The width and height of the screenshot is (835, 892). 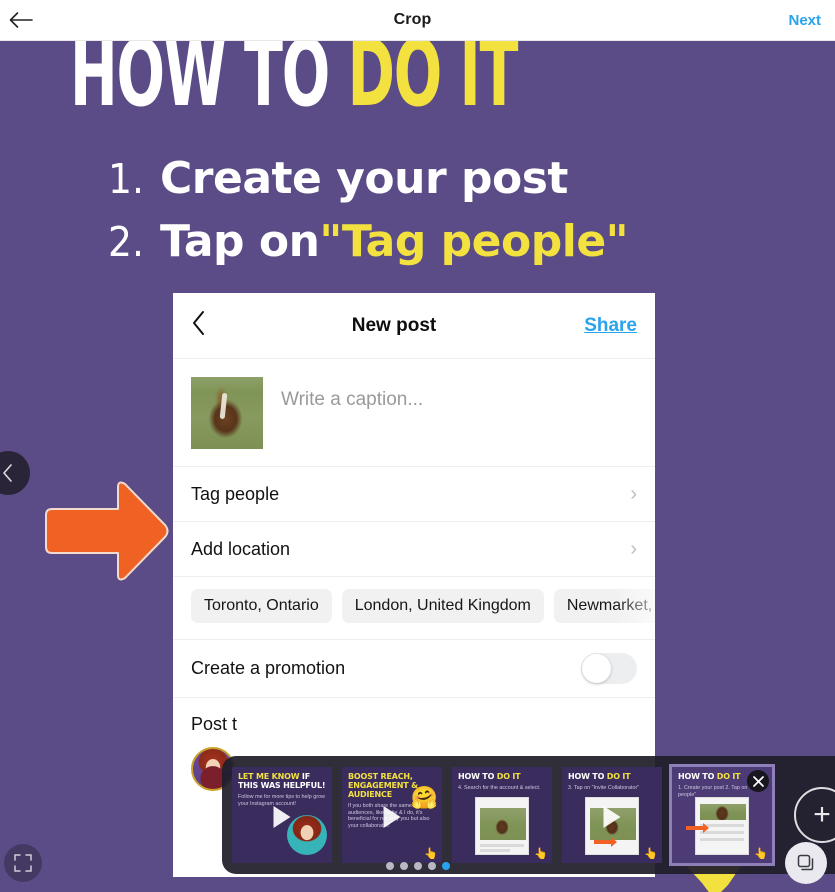 I want to click on chevron-left-circle-icon, so click(x=7, y=473).